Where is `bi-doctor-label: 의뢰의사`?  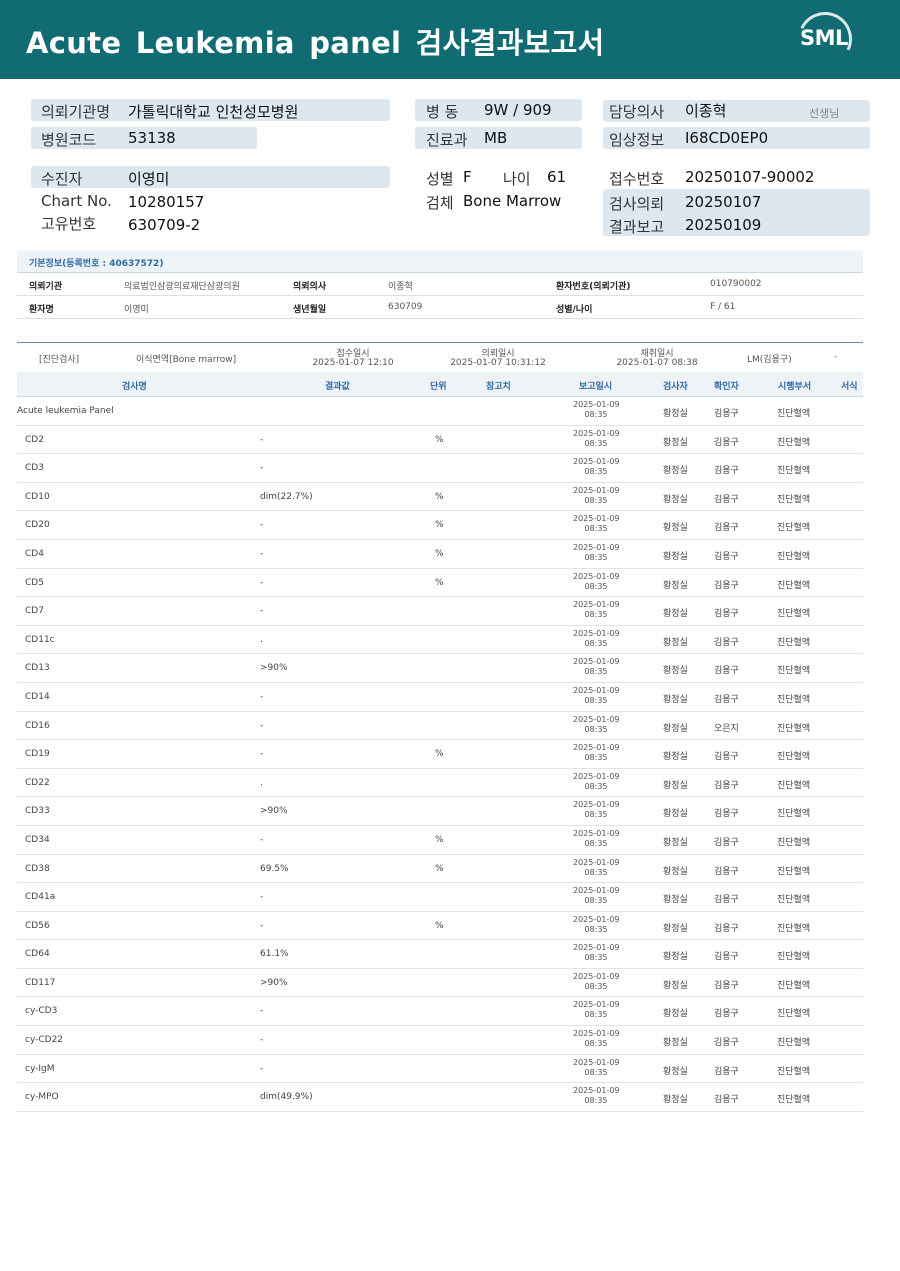
bi-doctor-label: 의뢰의사 is located at coordinates (310, 287).